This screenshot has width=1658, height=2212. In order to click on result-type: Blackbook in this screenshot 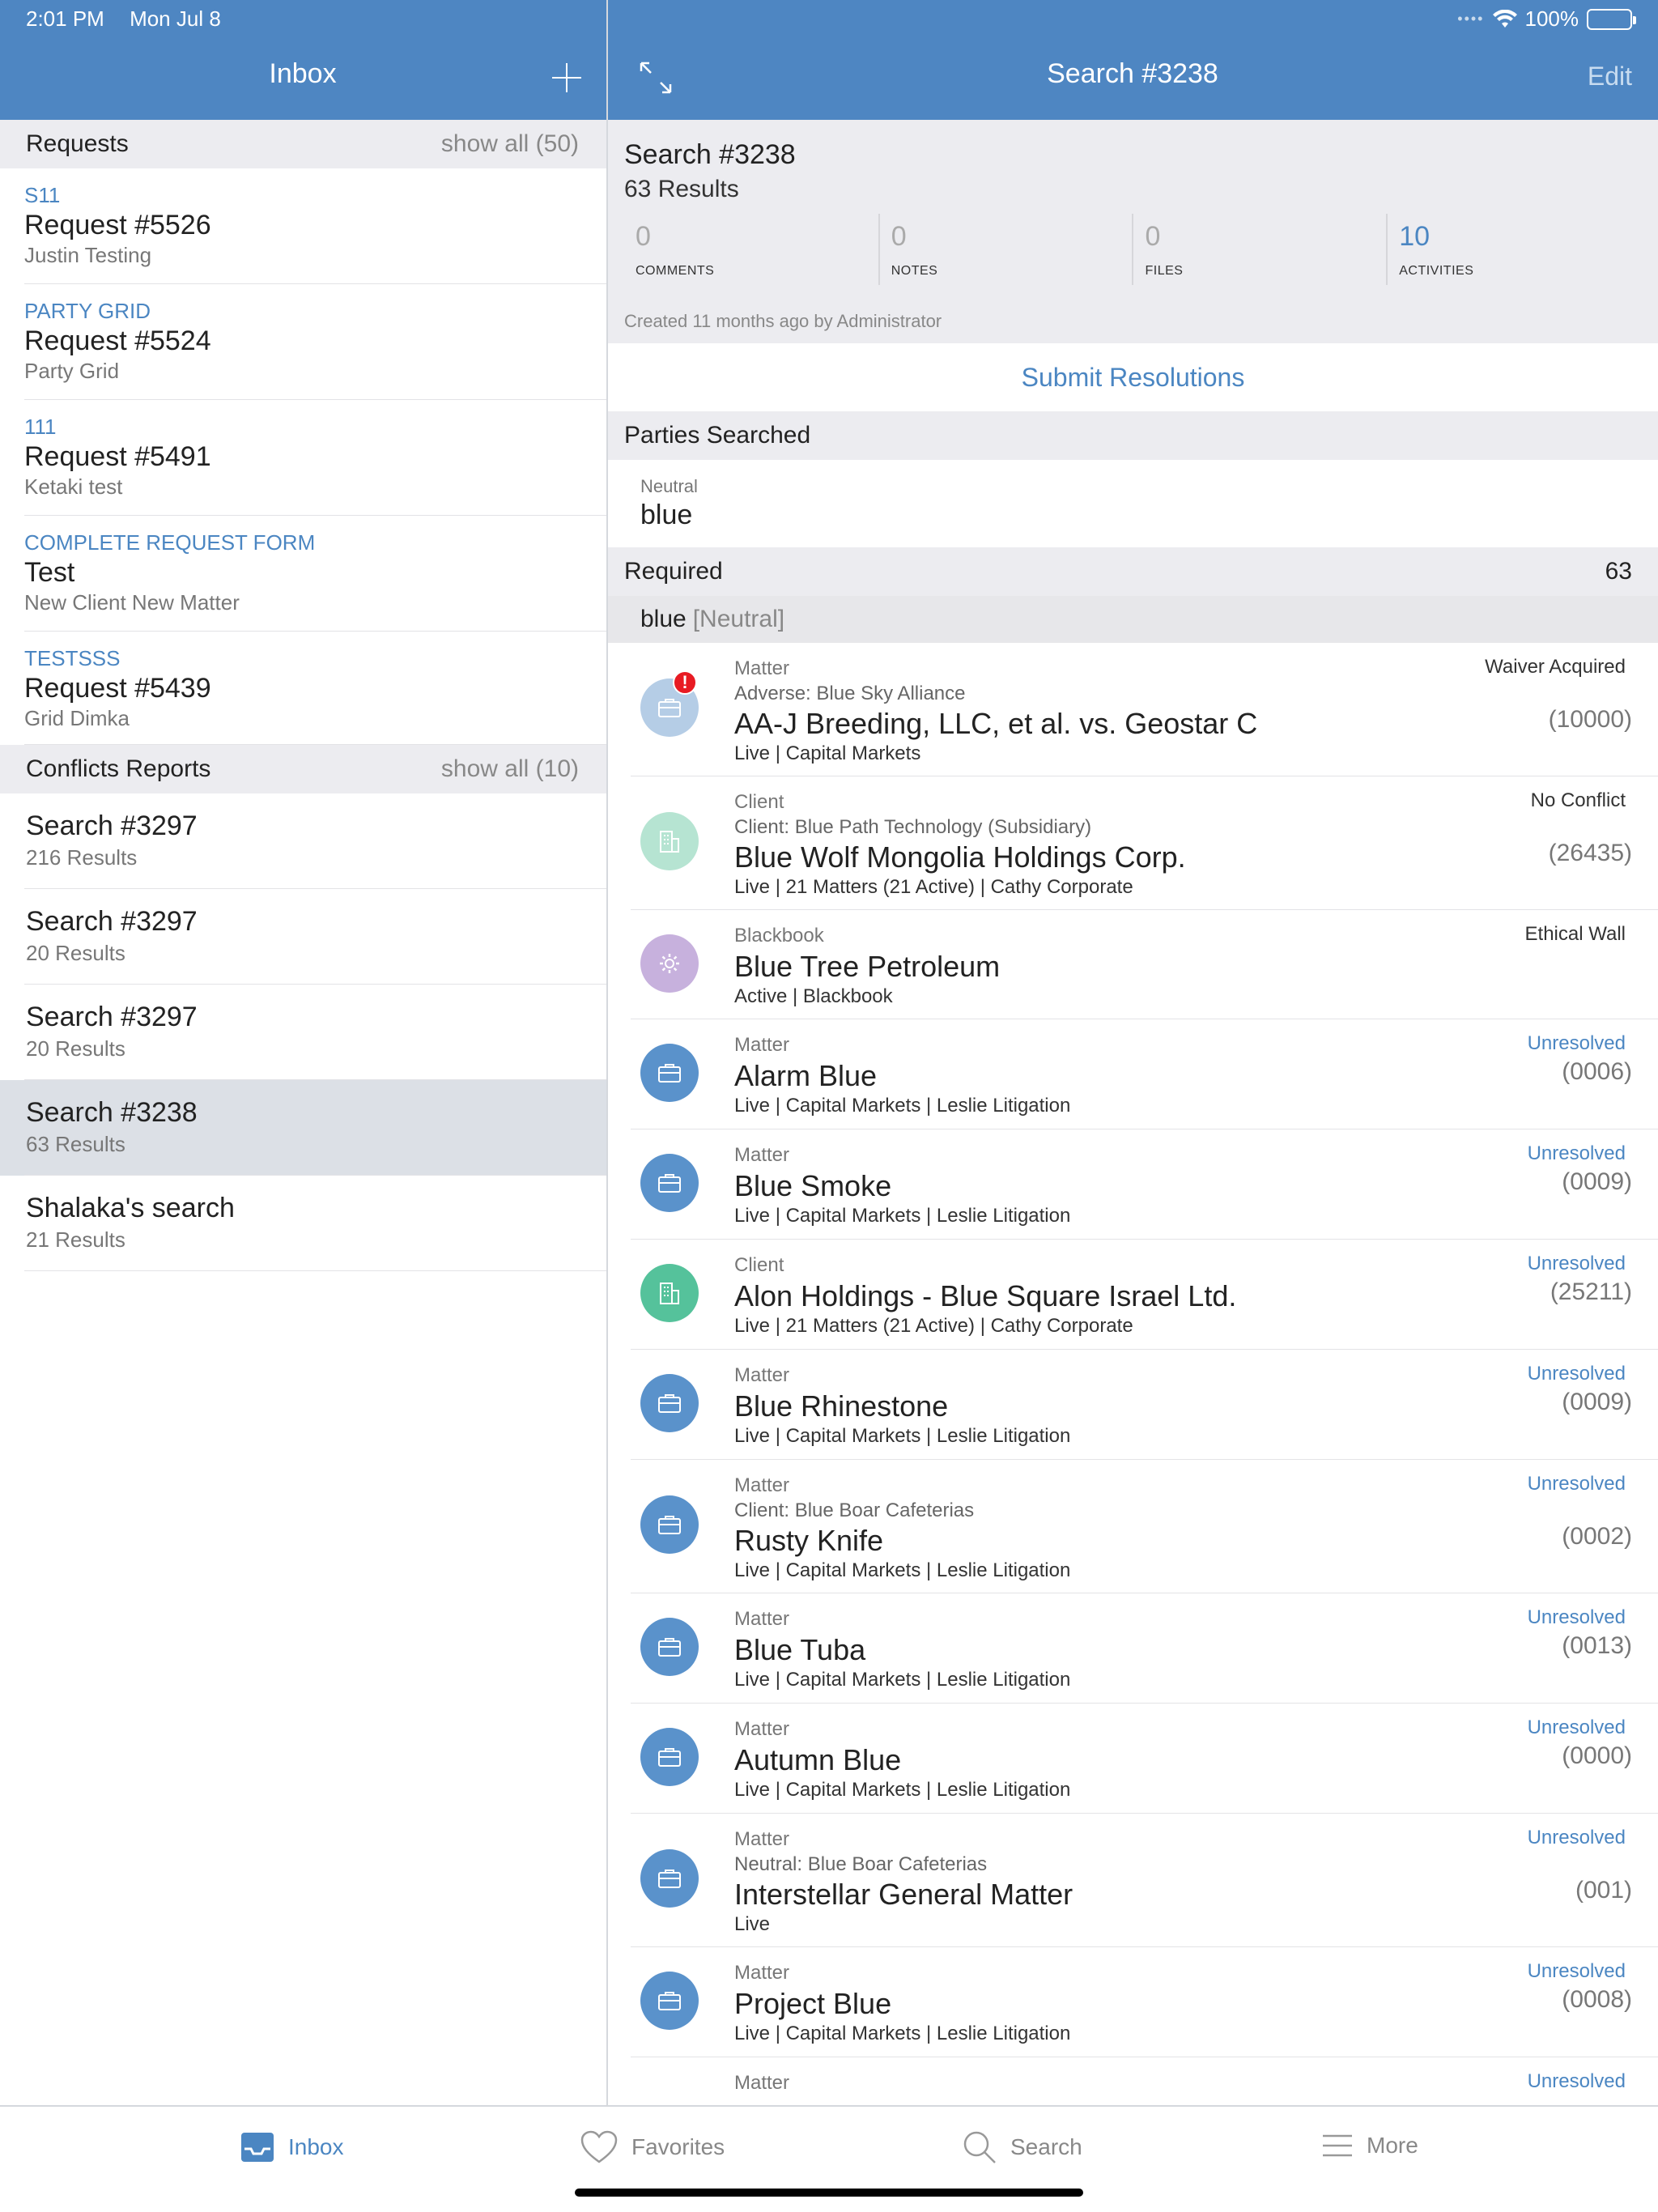, I will do `click(779, 936)`.